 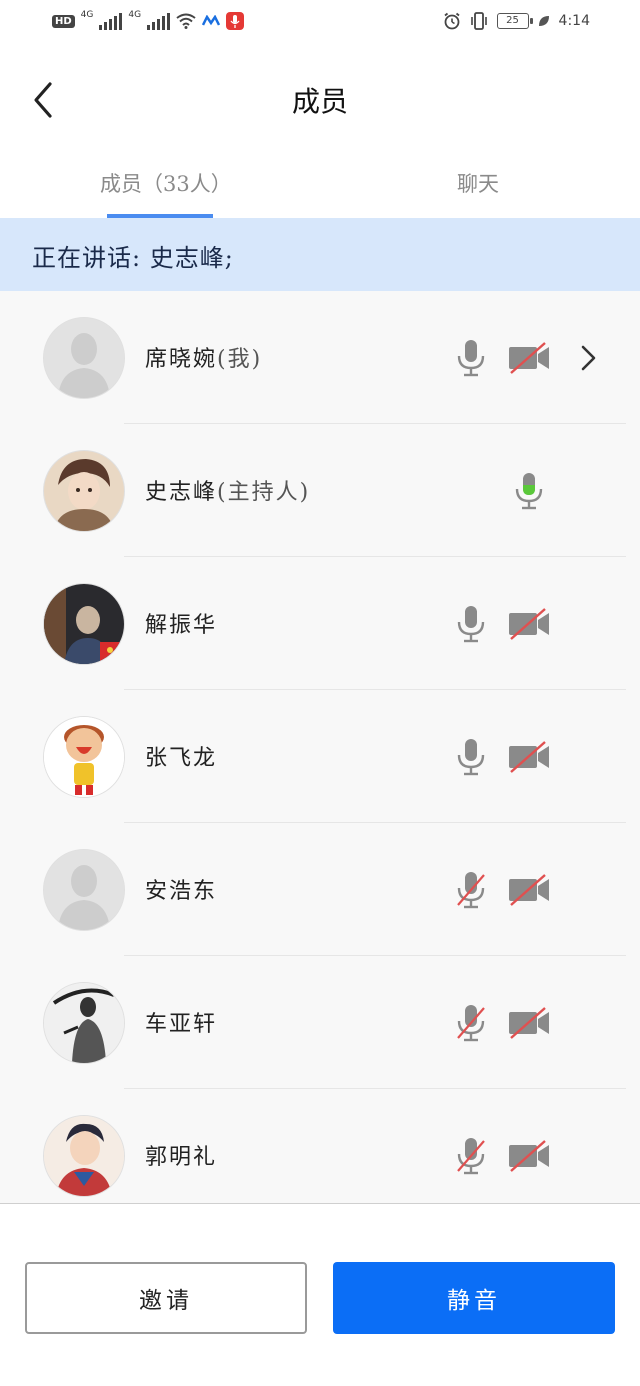 What do you see at coordinates (320, 357) in the screenshot?
I see `member-row: 席晓婉(我)` at bounding box center [320, 357].